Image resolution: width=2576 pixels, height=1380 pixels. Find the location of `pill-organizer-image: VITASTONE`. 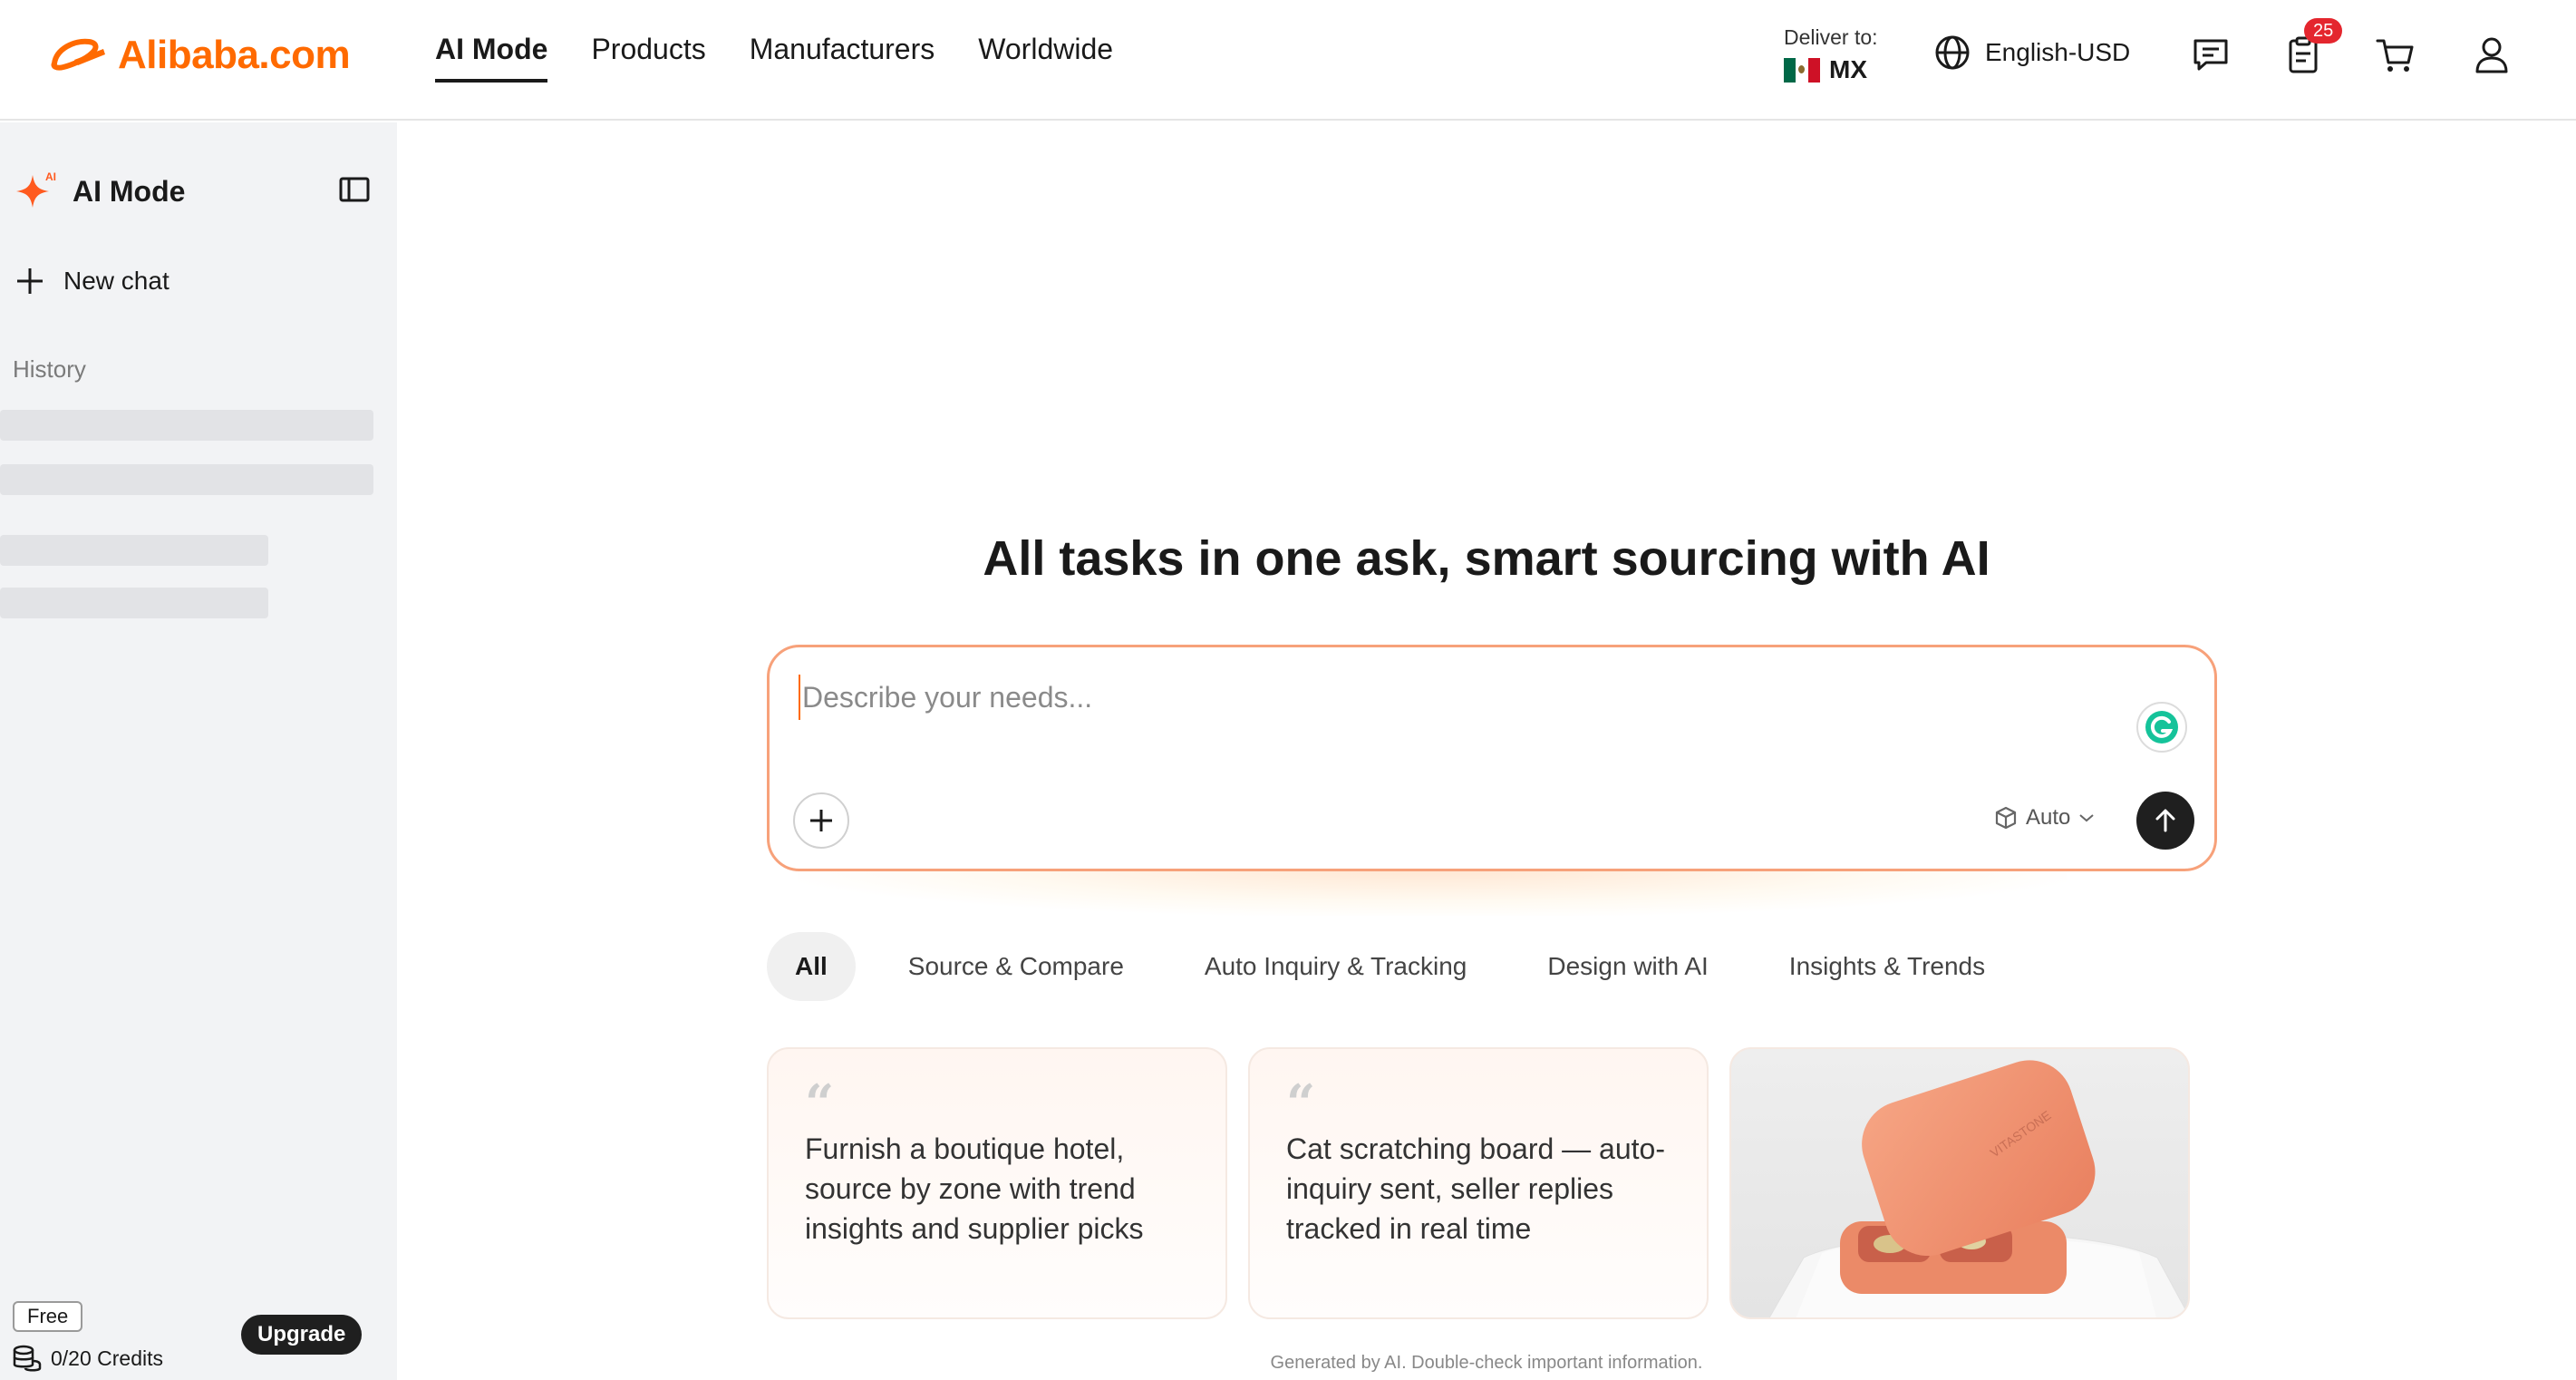

pill-organizer-image: VITASTONE is located at coordinates (1978, 1188).